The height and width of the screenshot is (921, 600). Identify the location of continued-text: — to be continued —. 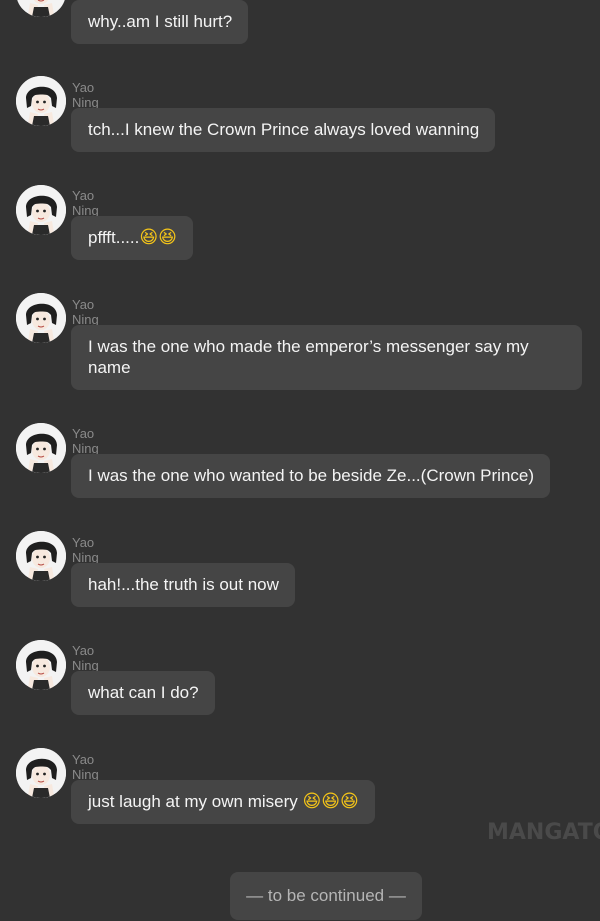
(326, 895).